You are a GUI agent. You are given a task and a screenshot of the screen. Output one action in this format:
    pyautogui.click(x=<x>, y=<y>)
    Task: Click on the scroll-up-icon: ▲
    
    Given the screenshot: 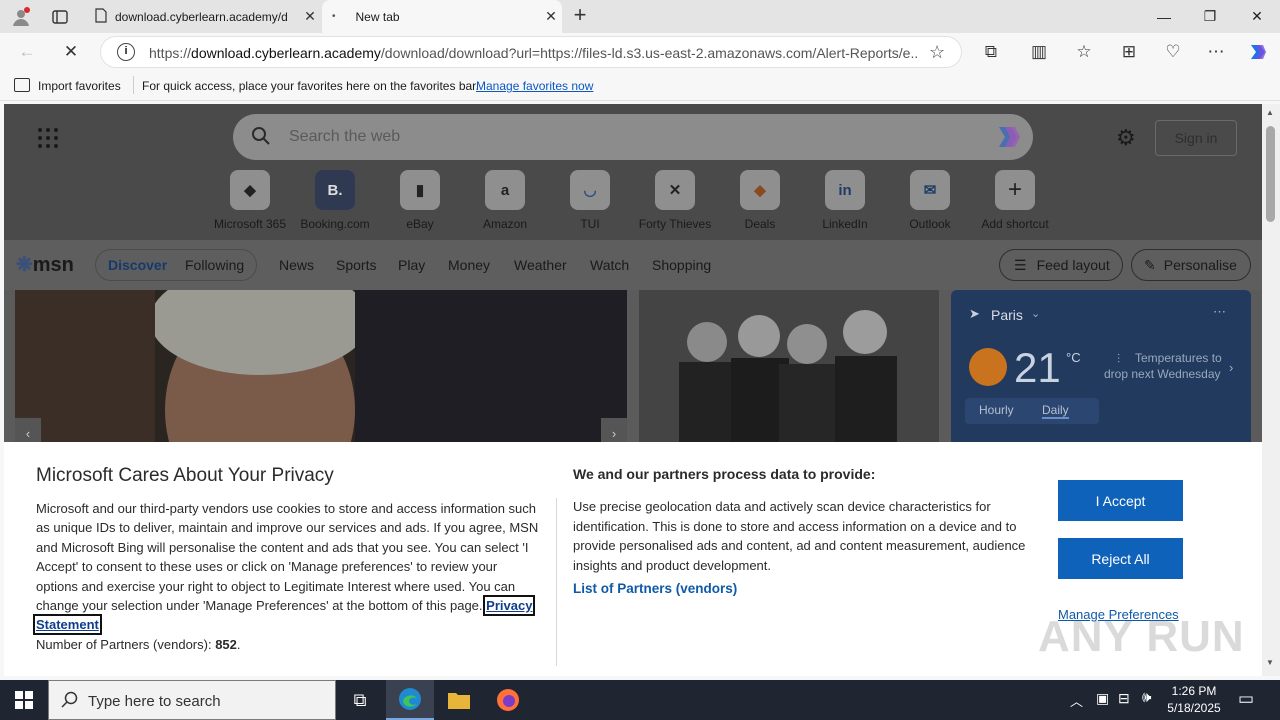 What is the action you would take?
    pyautogui.click(x=1270, y=112)
    